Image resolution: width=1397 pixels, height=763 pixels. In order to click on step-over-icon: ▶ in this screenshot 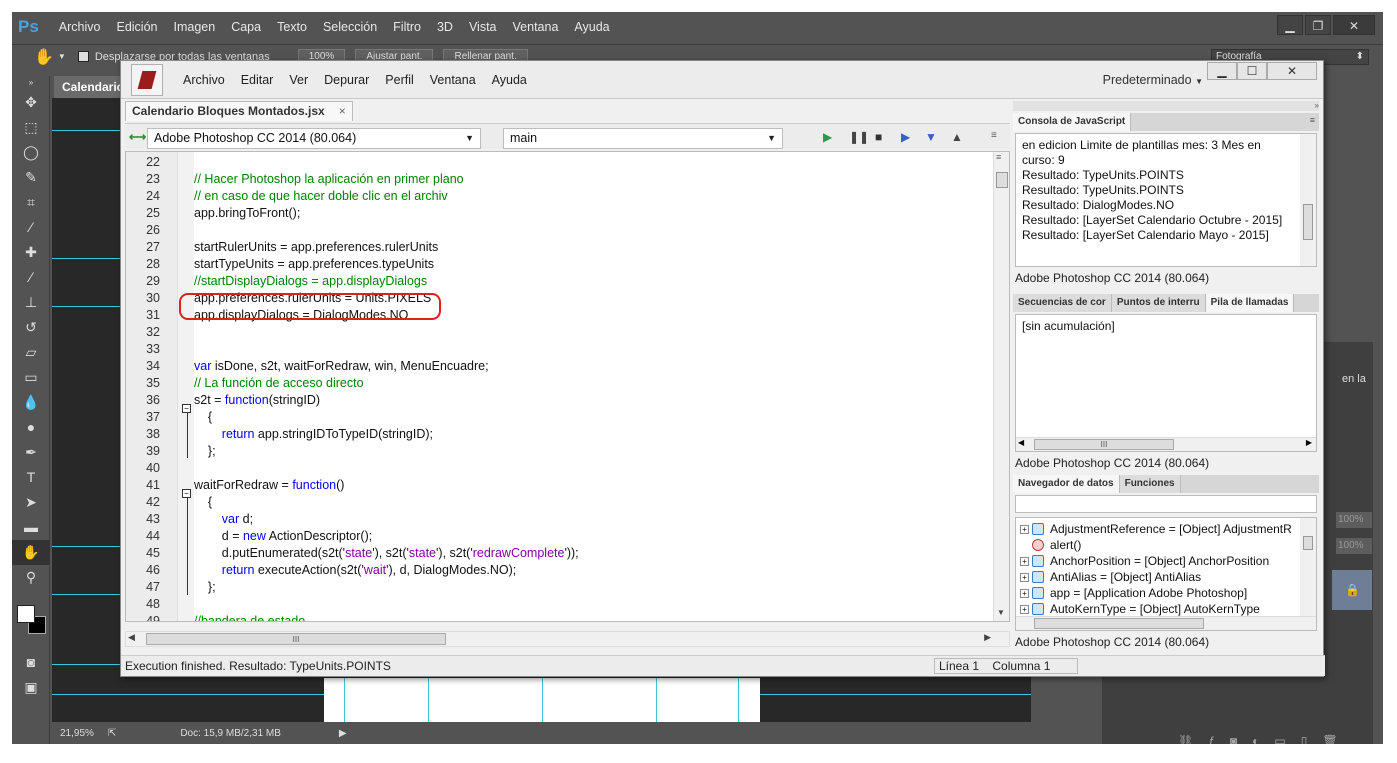, I will do `click(905, 137)`.